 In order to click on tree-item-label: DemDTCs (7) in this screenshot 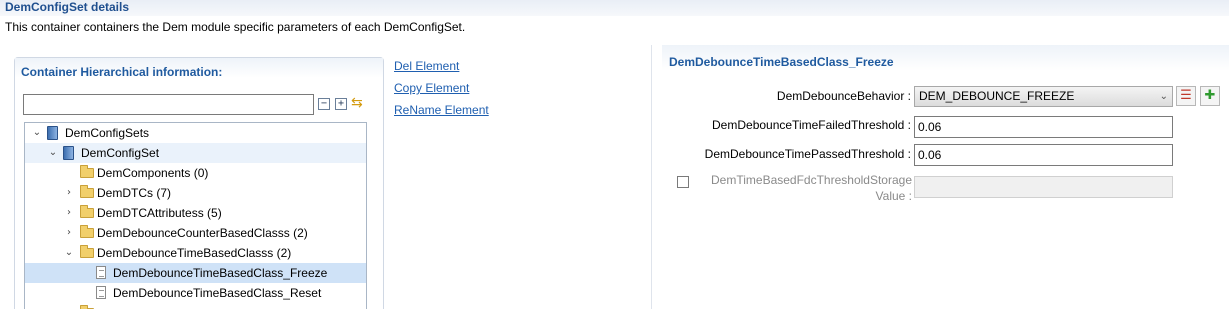, I will do `click(134, 193)`.